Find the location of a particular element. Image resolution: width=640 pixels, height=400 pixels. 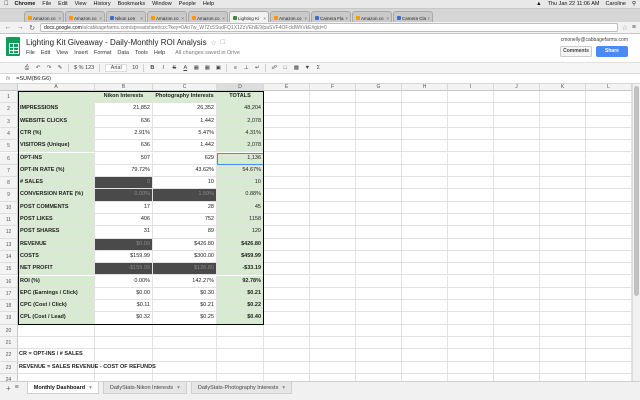

chart-icon: ▩ is located at coordinates (296, 68).